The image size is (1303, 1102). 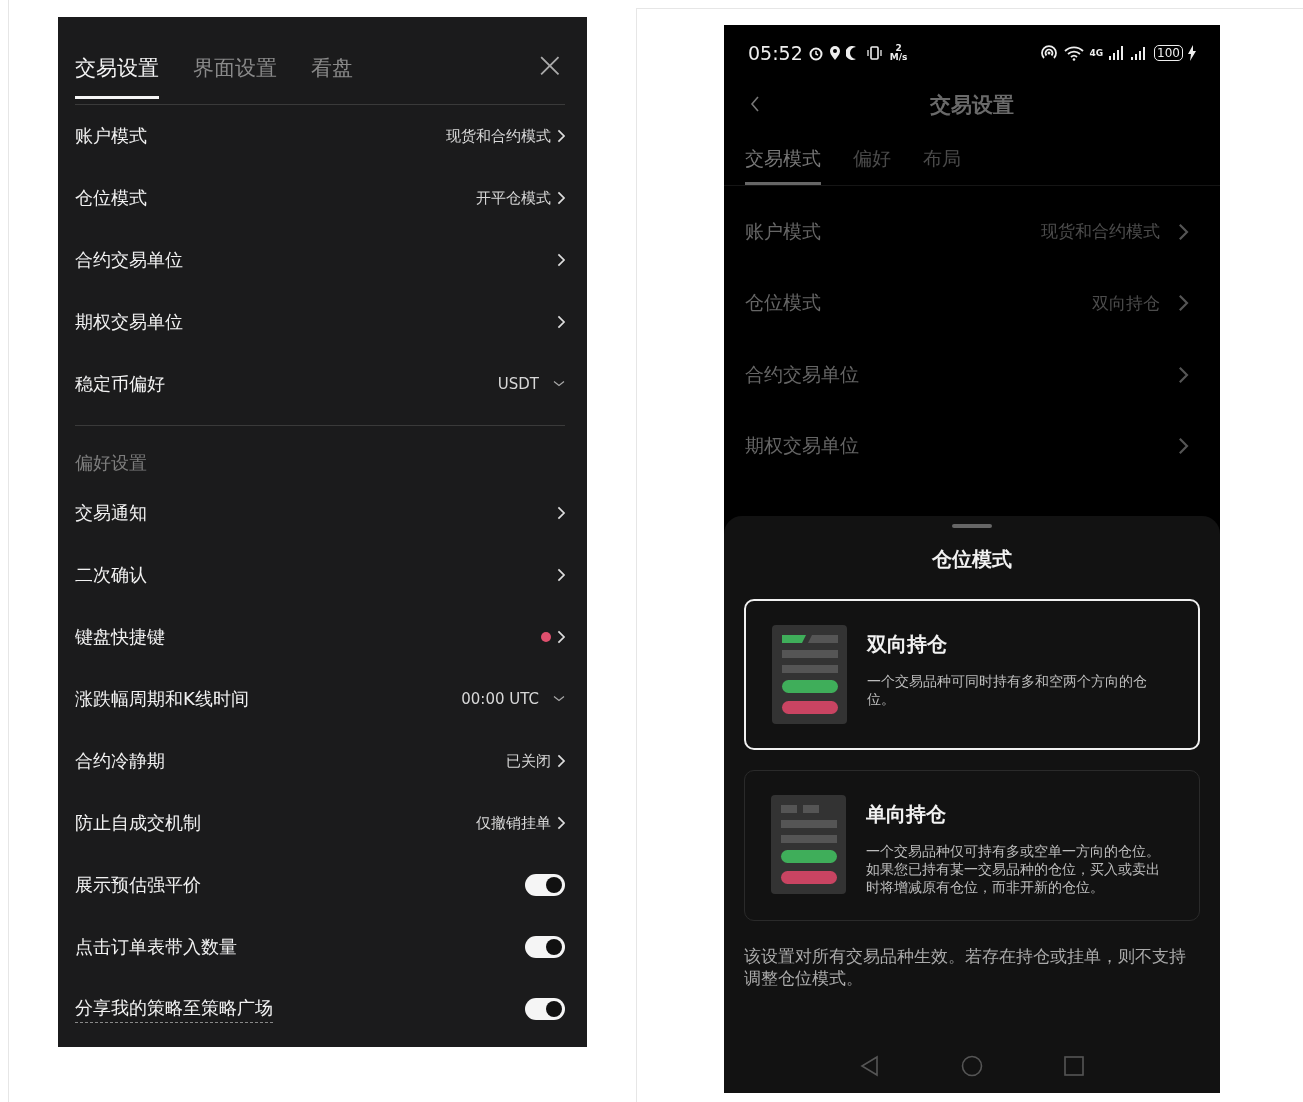 What do you see at coordinates (156, 947) in the screenshot?
I see `setting-label: 点击订单表带入数量` at bounding box center [156, 947].